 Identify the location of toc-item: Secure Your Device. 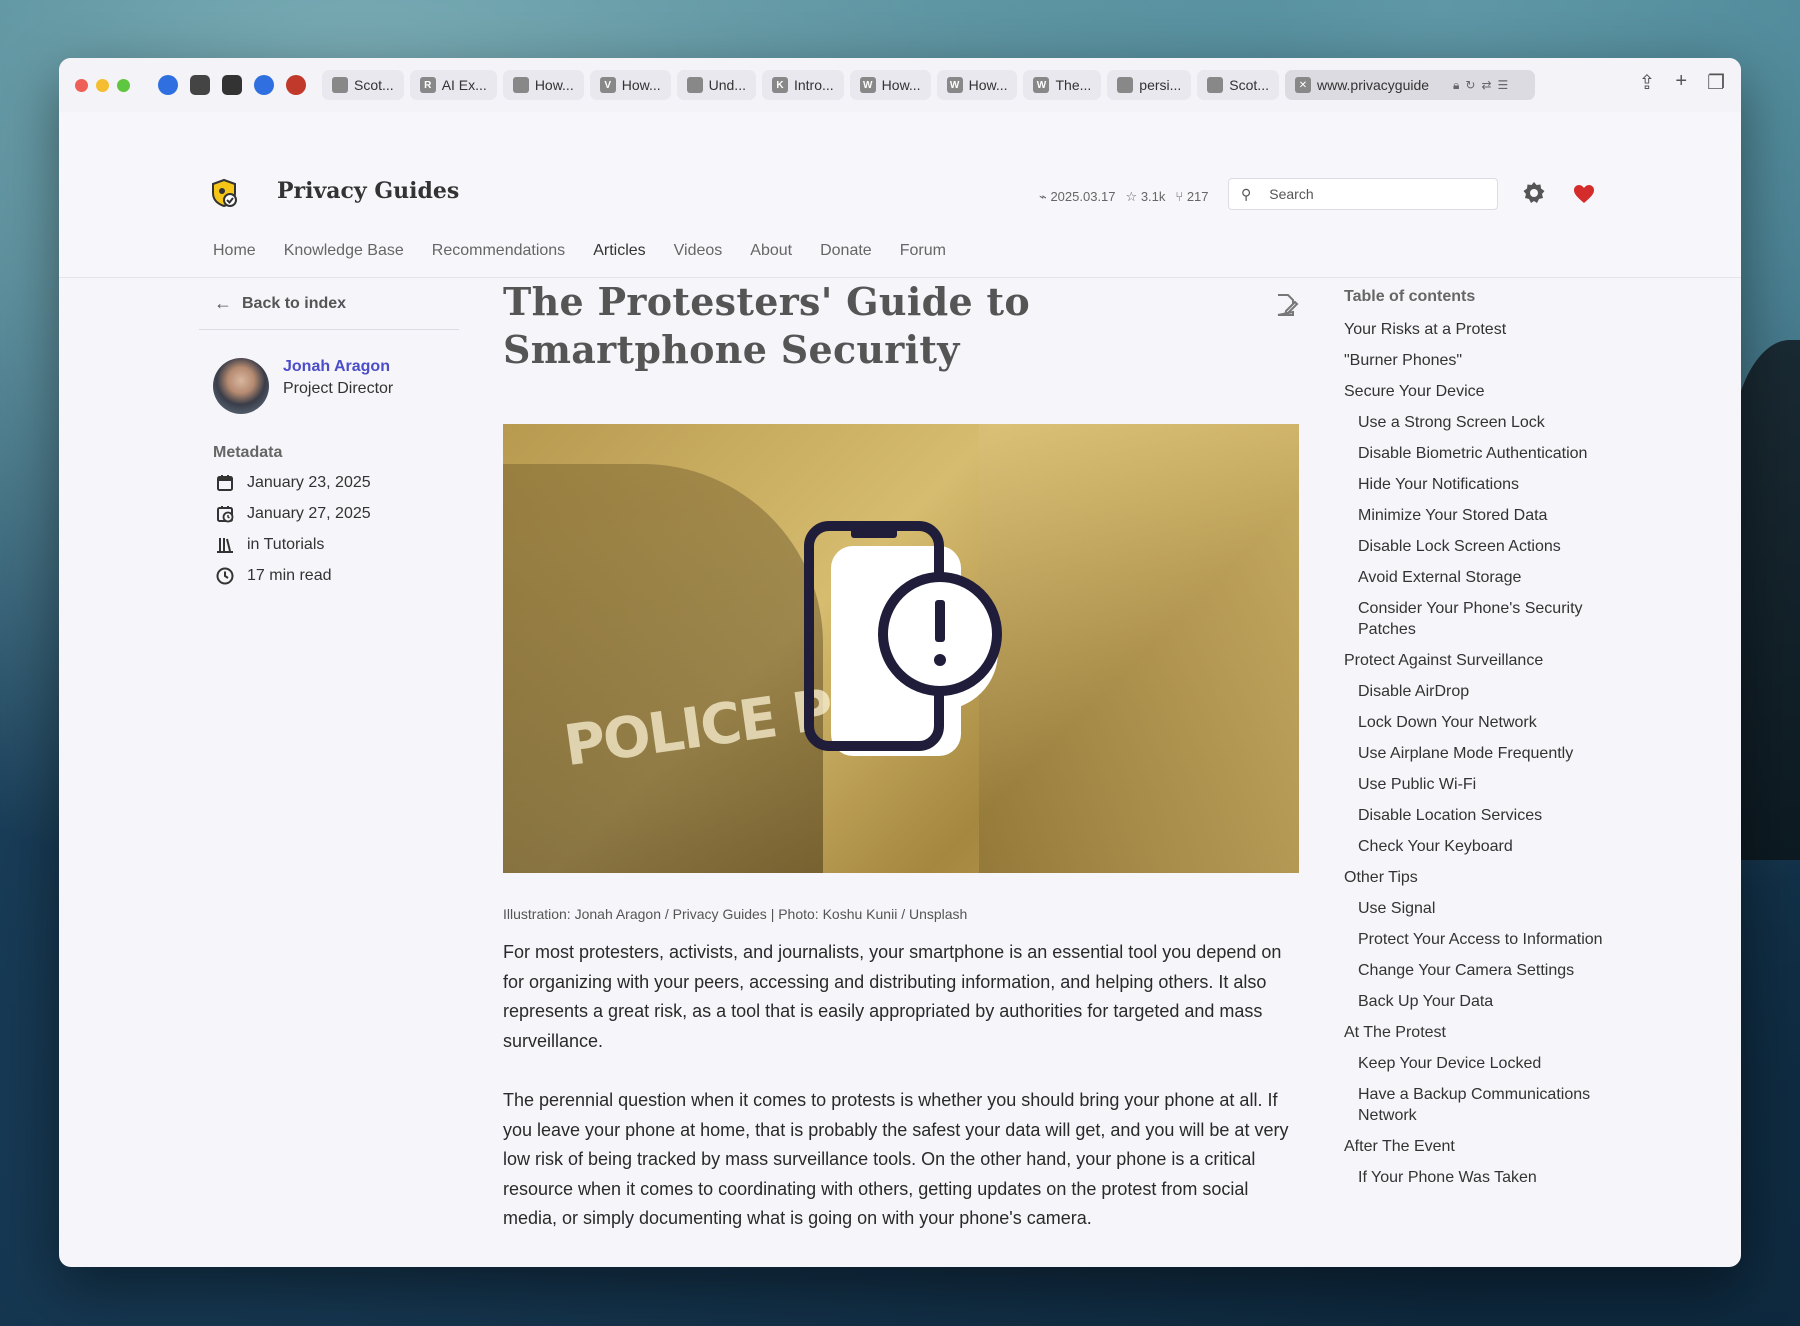
(1479, 391).